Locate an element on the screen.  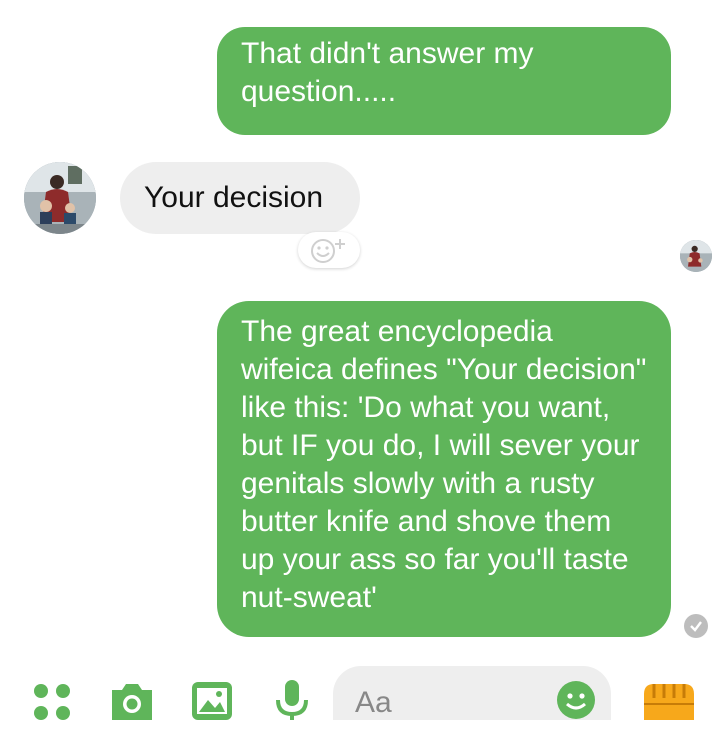
contact-avatar is located at coordinates (60, 198).